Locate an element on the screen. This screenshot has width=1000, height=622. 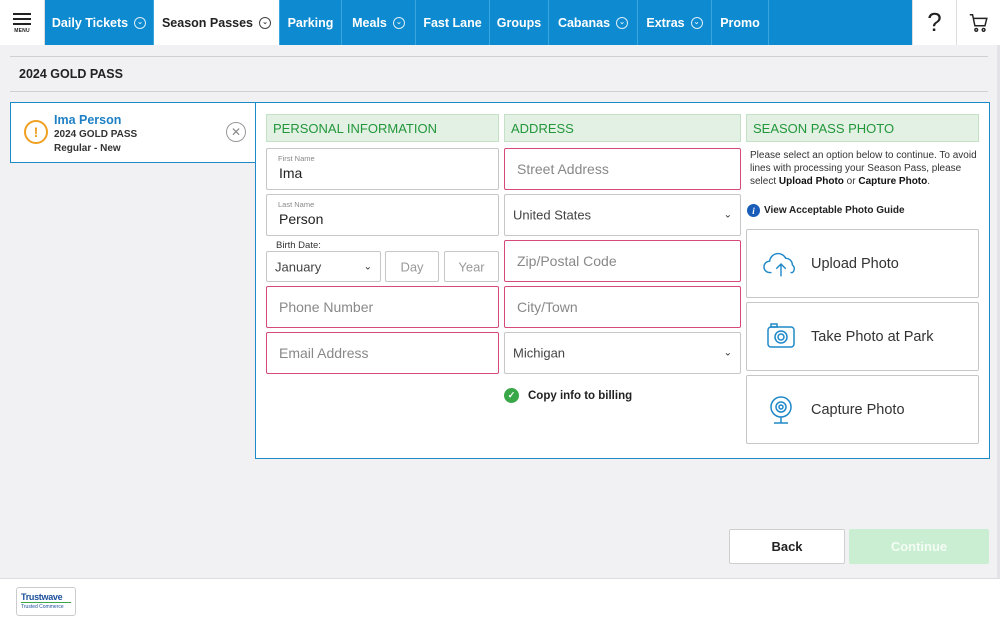
remove-guest-button: ✕ is located at coordinates (236, 132).